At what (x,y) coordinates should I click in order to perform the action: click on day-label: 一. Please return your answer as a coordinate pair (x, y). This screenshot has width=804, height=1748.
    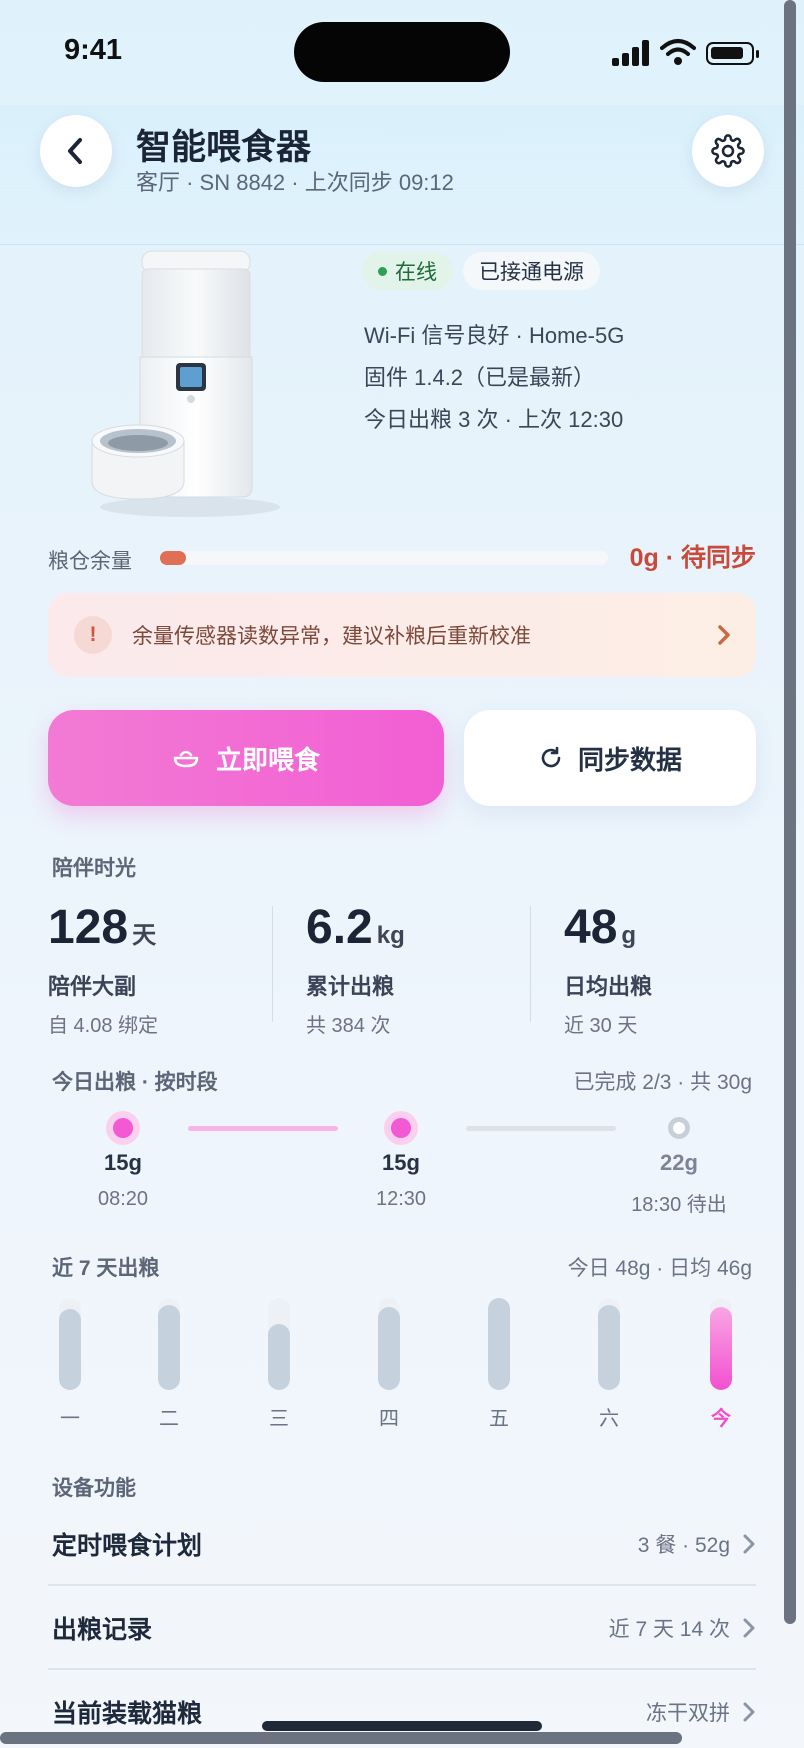
    Looking at the image, I should click on (70, 1419).